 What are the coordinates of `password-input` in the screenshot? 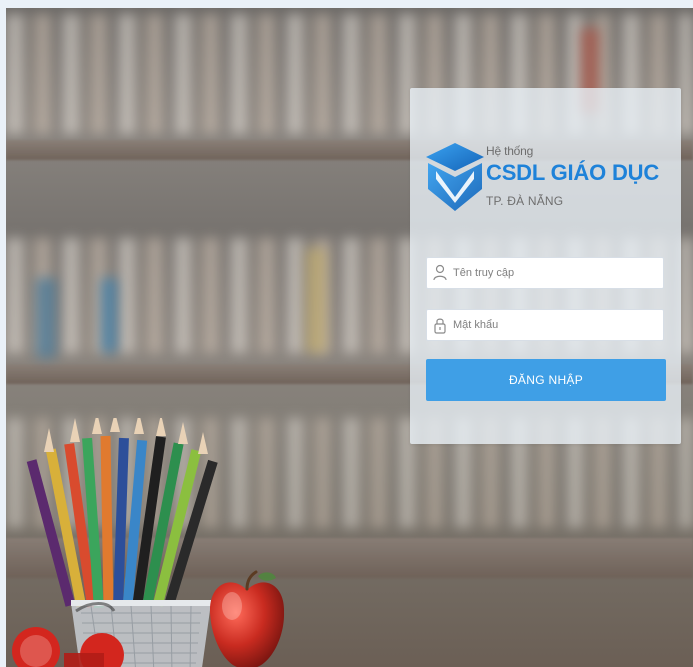 It's located at (555, 325).